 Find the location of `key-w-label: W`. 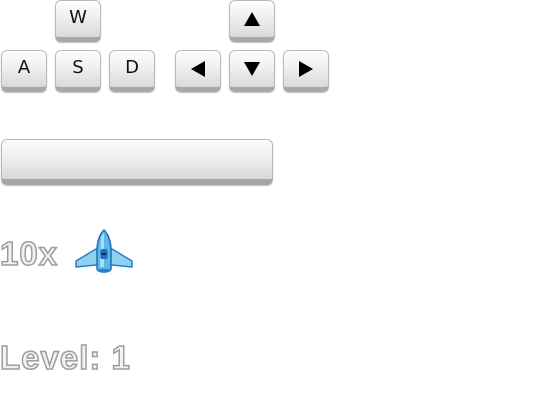

key-w-label: W is located at coordinates (78, 17).